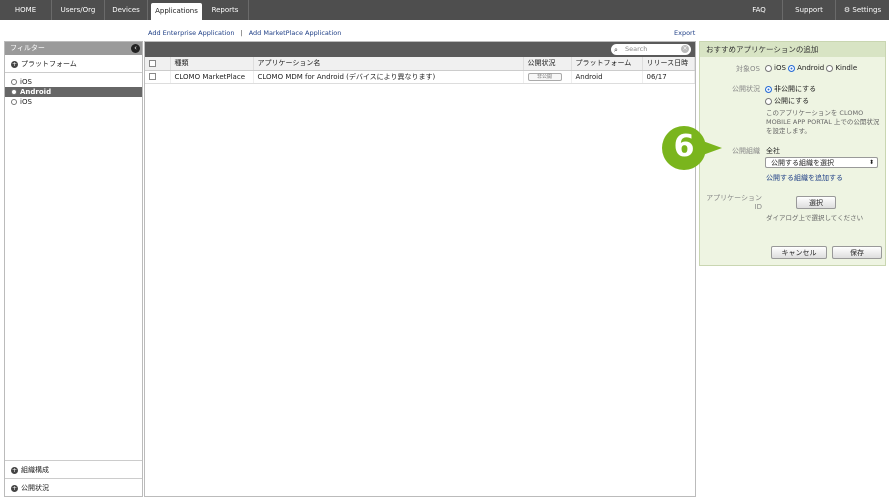 The image size is (889, 500). I want to click on row-platform: Android, so click(607, 77).